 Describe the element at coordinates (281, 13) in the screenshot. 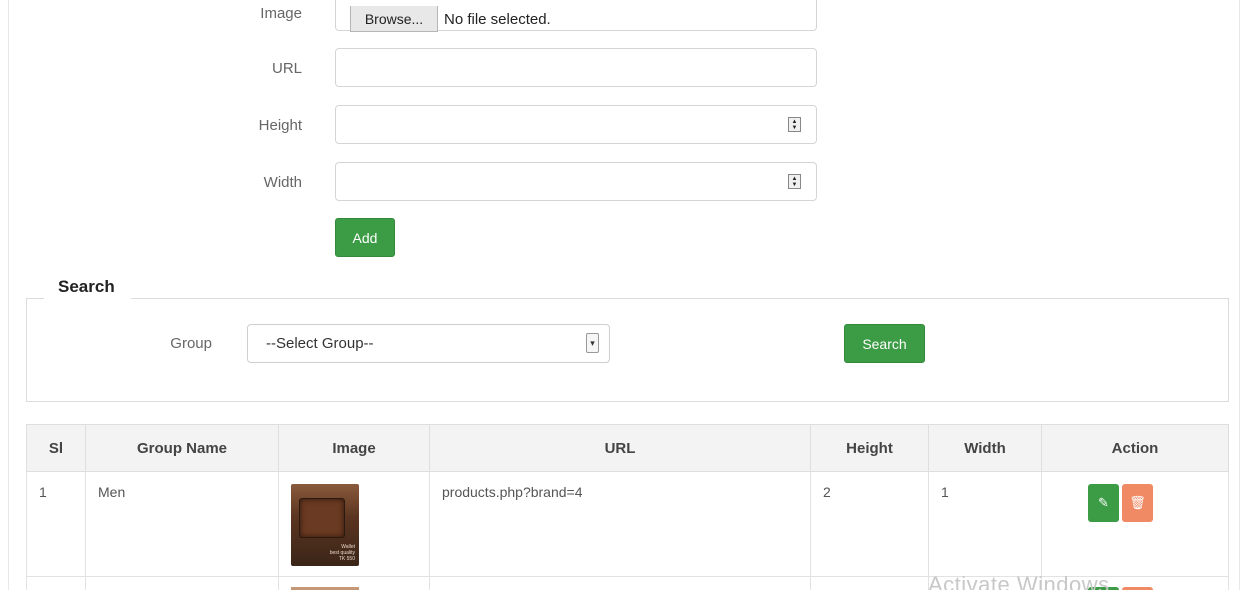

I see `image-label: Image` at that location.